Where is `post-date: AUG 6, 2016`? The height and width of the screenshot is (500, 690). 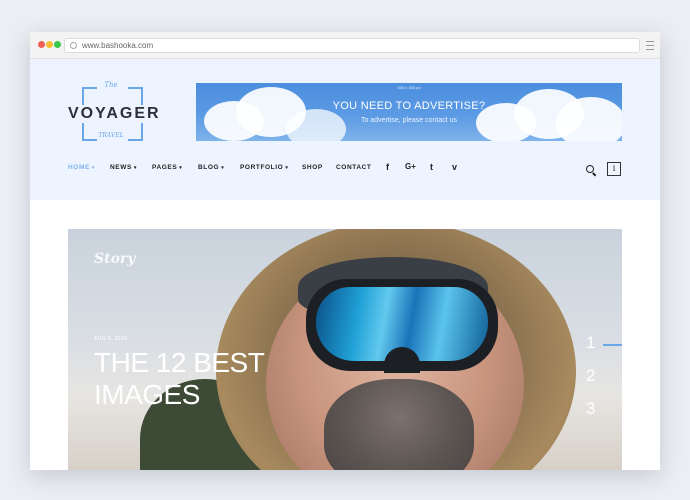 post-date: AUG 6, 2016 is located at coordinates (111, 339).